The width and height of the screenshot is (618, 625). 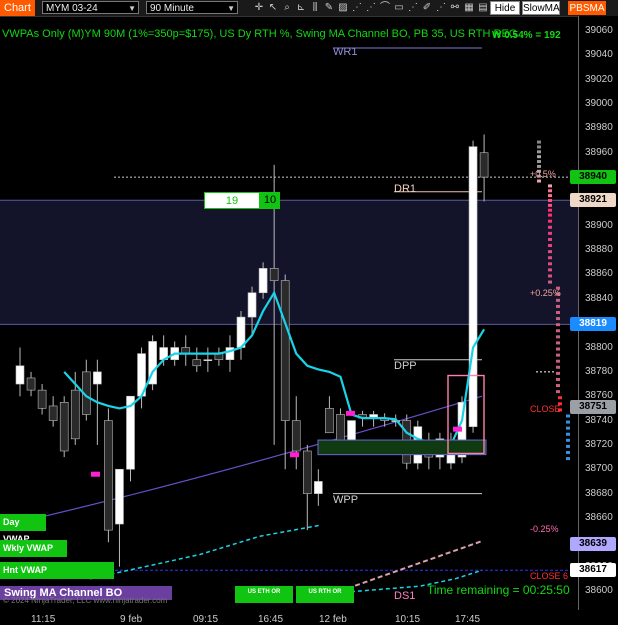 I want to click on price-tick: 38600, so click(x=599, y=590).